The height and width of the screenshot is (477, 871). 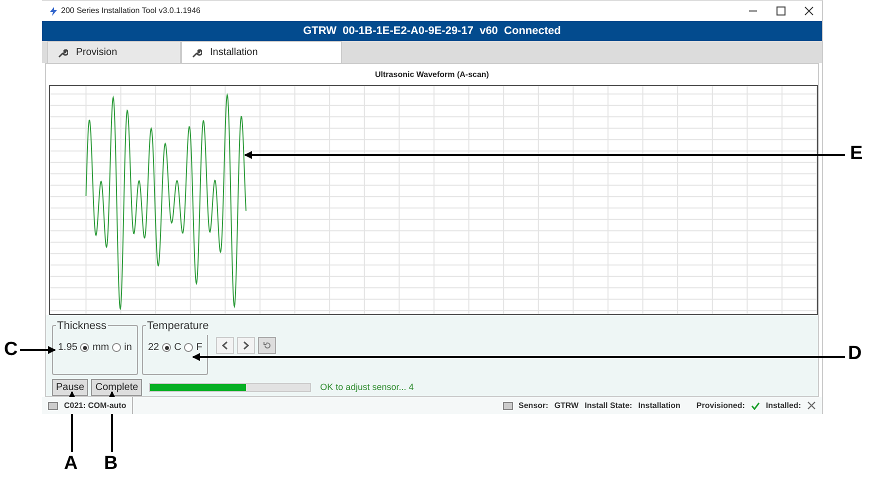 I want to click on tab: Provision, so click(x=114, y=52).